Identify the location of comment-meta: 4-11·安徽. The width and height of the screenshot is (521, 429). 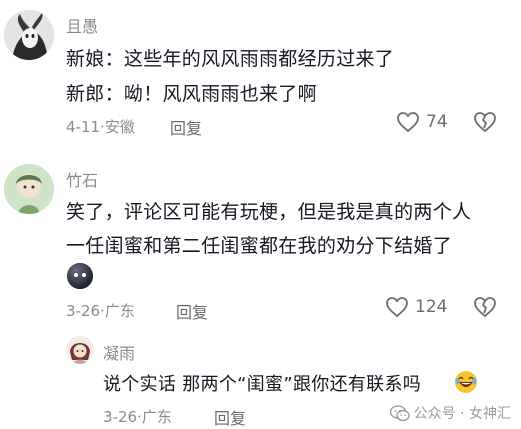
(100, 126).